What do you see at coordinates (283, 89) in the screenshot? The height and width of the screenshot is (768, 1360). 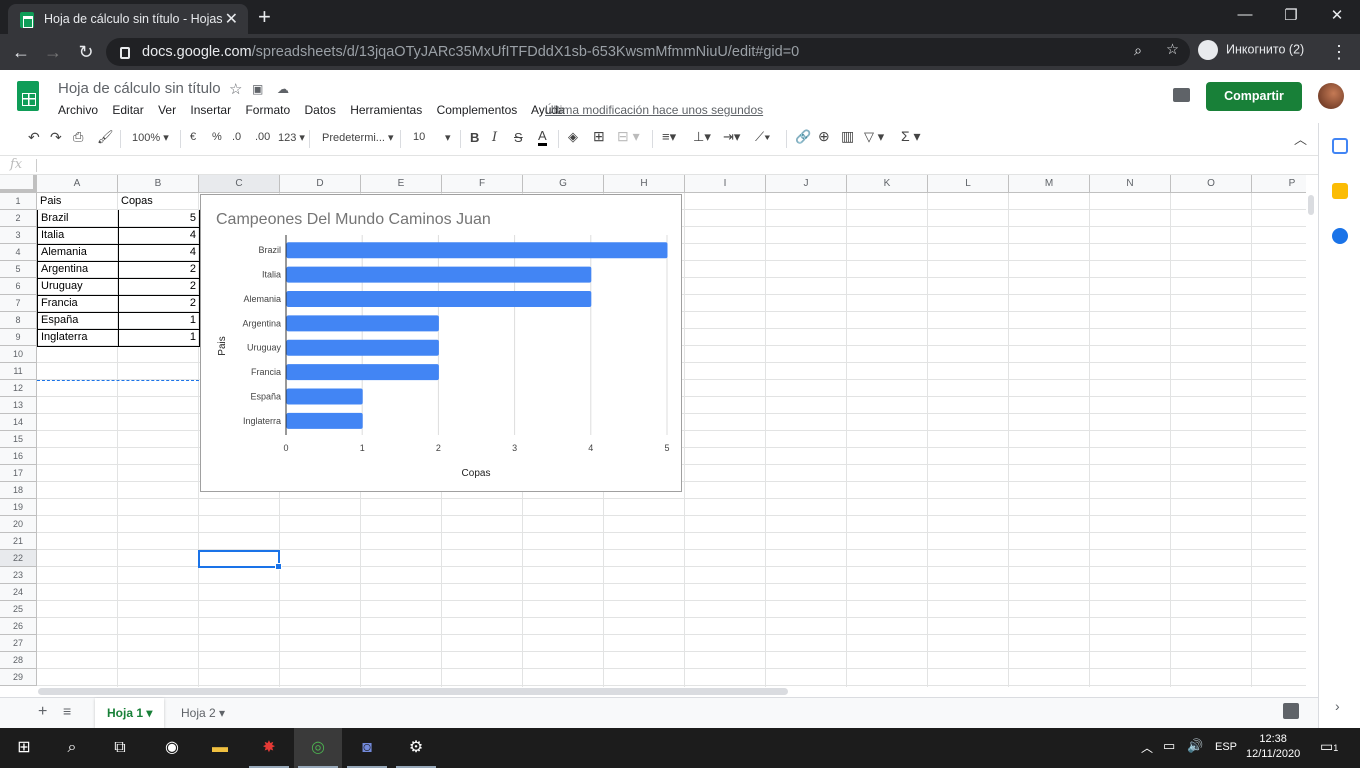 I see `cloud-status-icon: ☁` at bounding box center [283, 89].